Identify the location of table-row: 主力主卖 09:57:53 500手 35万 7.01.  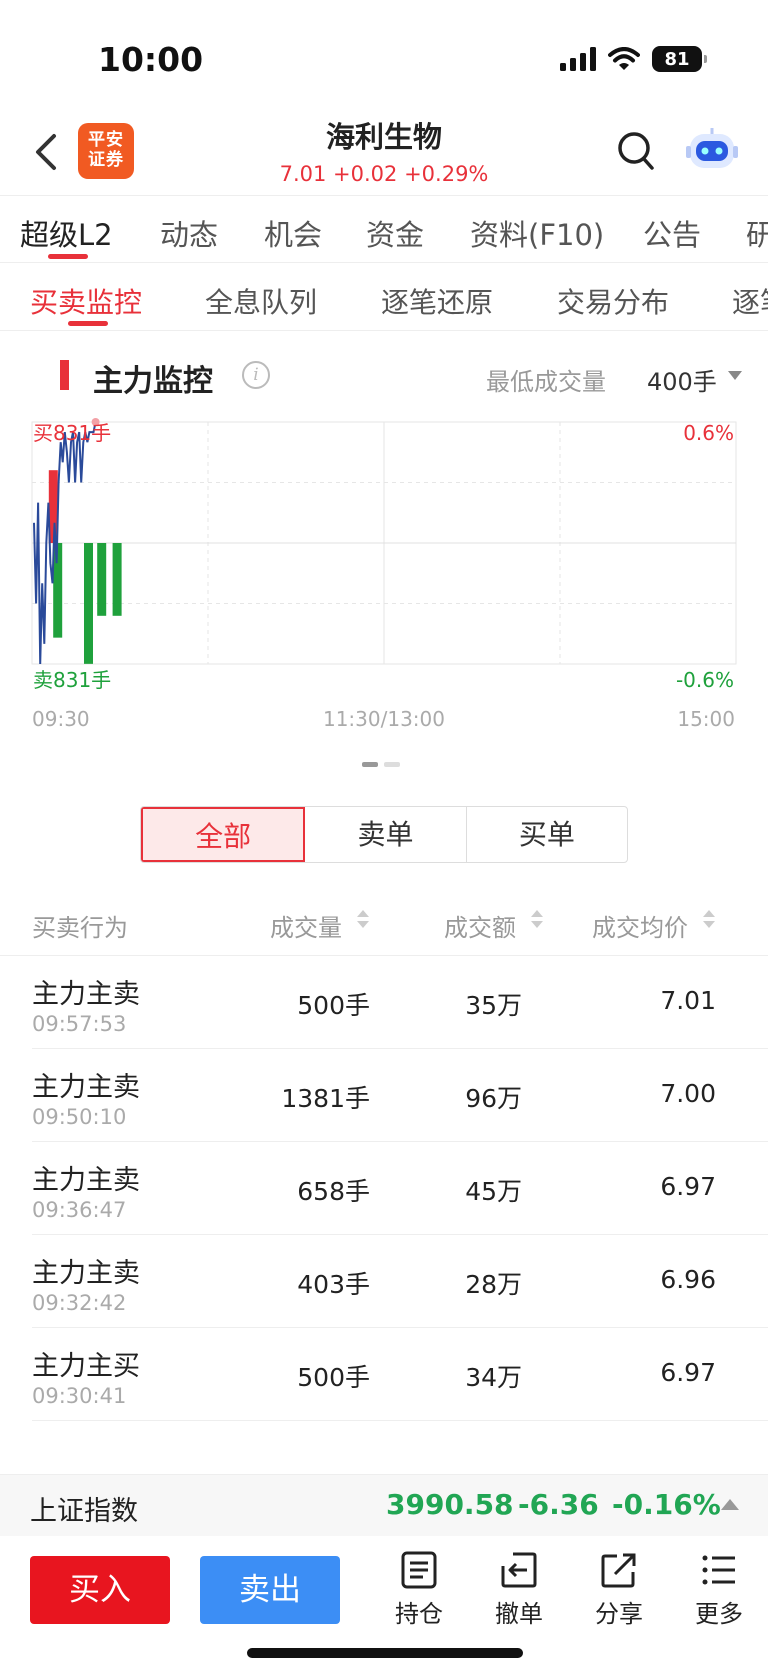
(400, 1002).